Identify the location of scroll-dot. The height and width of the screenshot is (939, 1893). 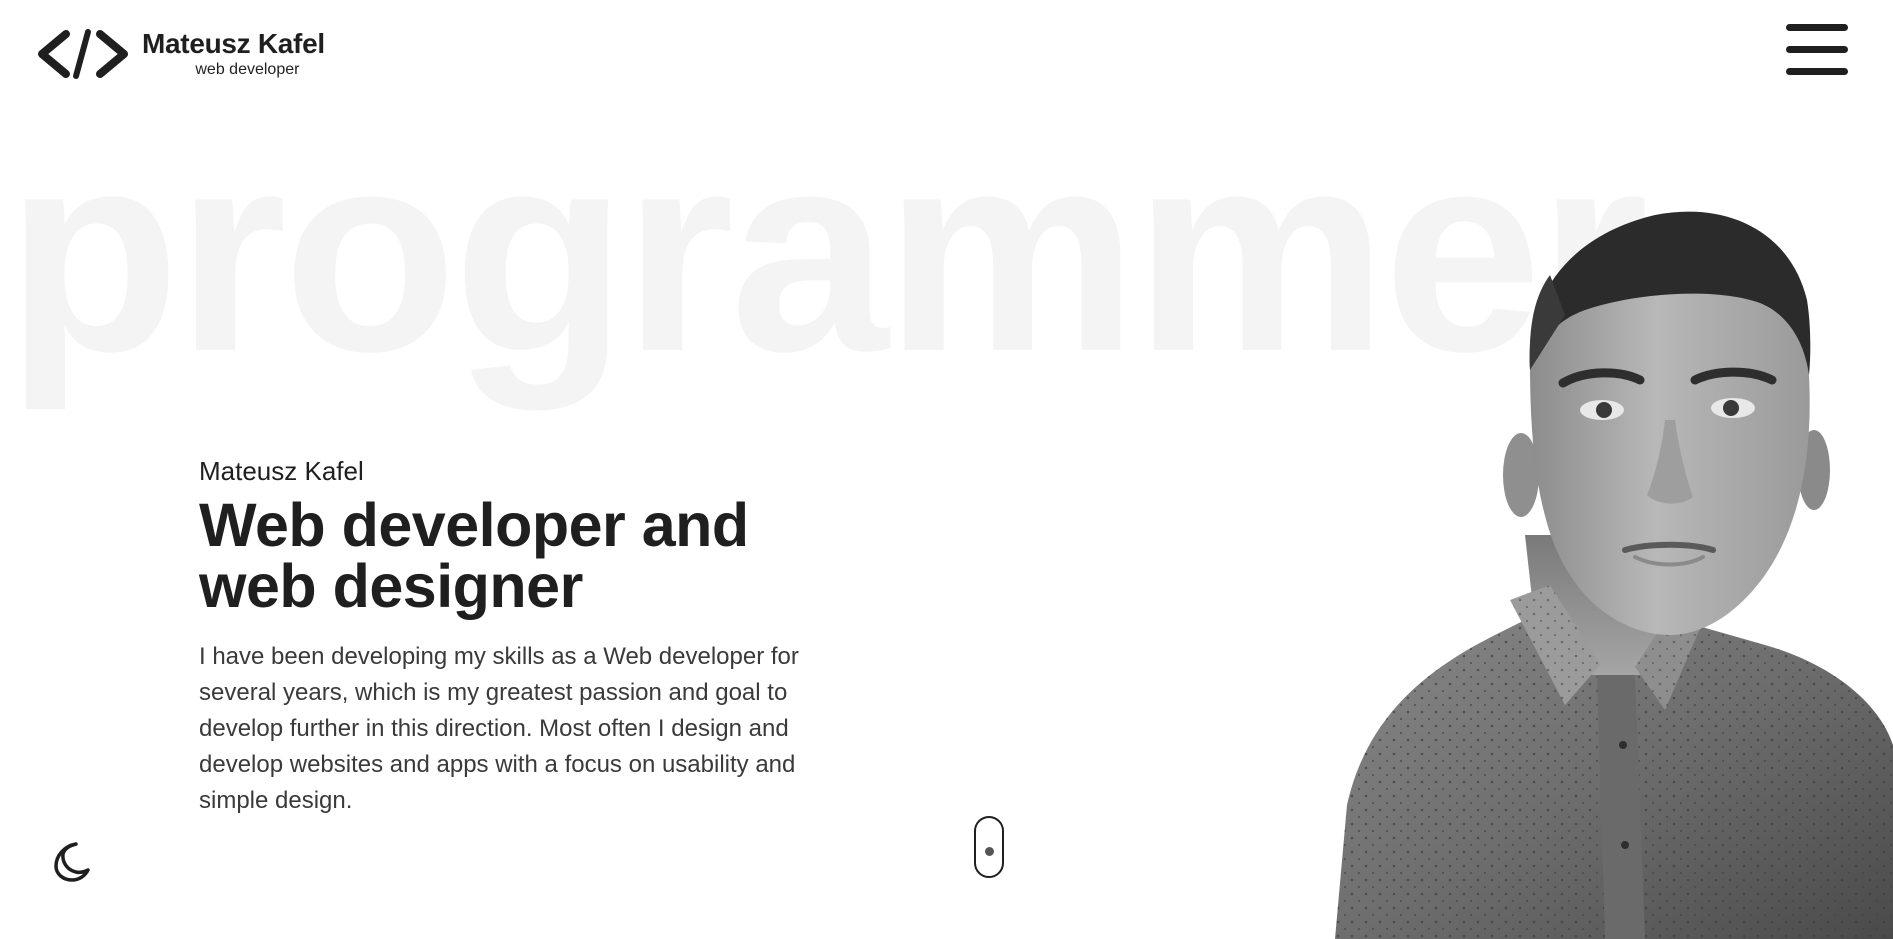
(989, 851).